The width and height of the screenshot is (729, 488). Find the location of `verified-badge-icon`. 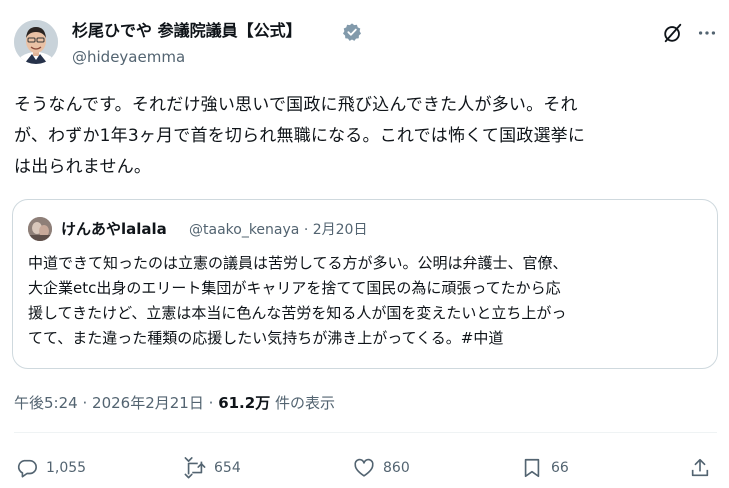

verified-badge-icon is located at coordinates (352, 32).